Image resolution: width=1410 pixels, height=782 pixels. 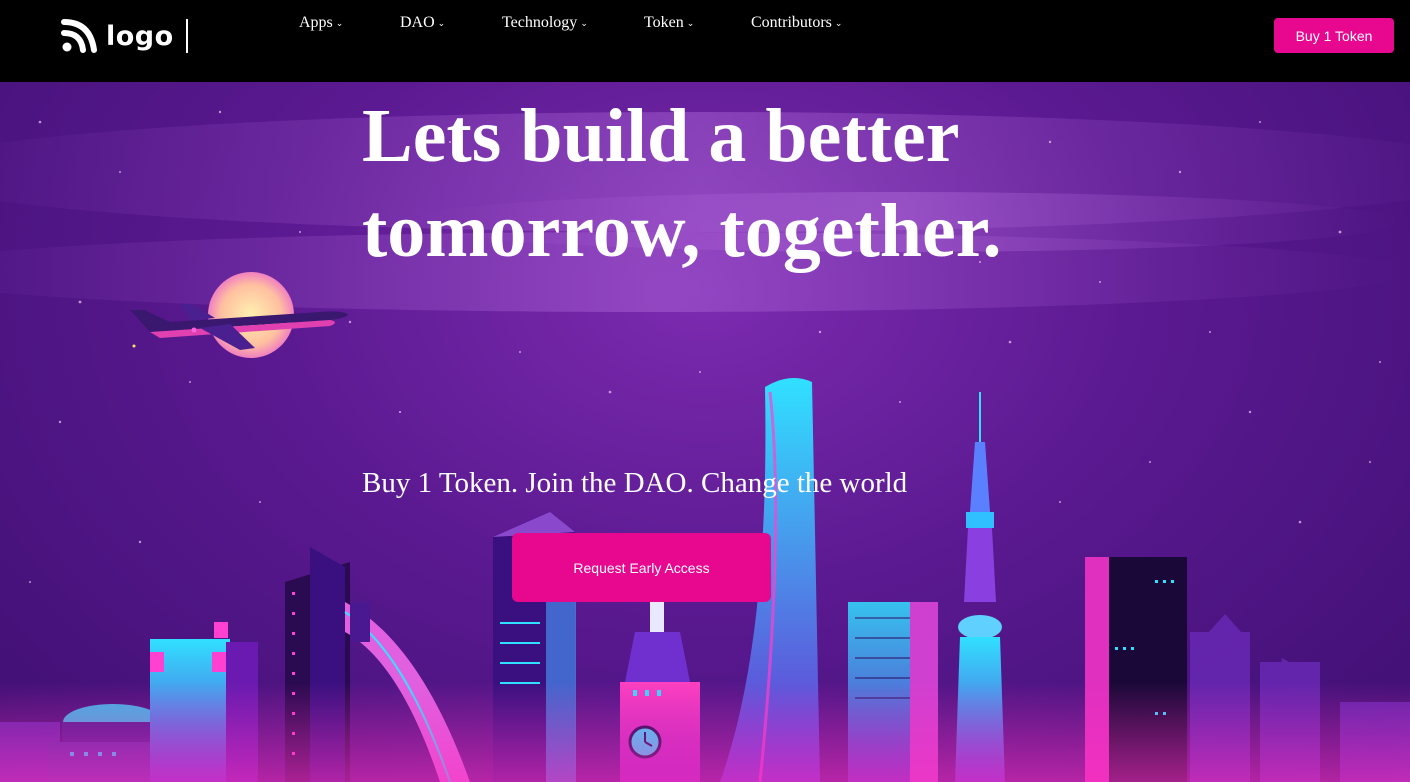 What do you see at coordinates (417, 22) in the screenshot?
I see `menu-dao-label: DAO` at bounding box center [417, 22].